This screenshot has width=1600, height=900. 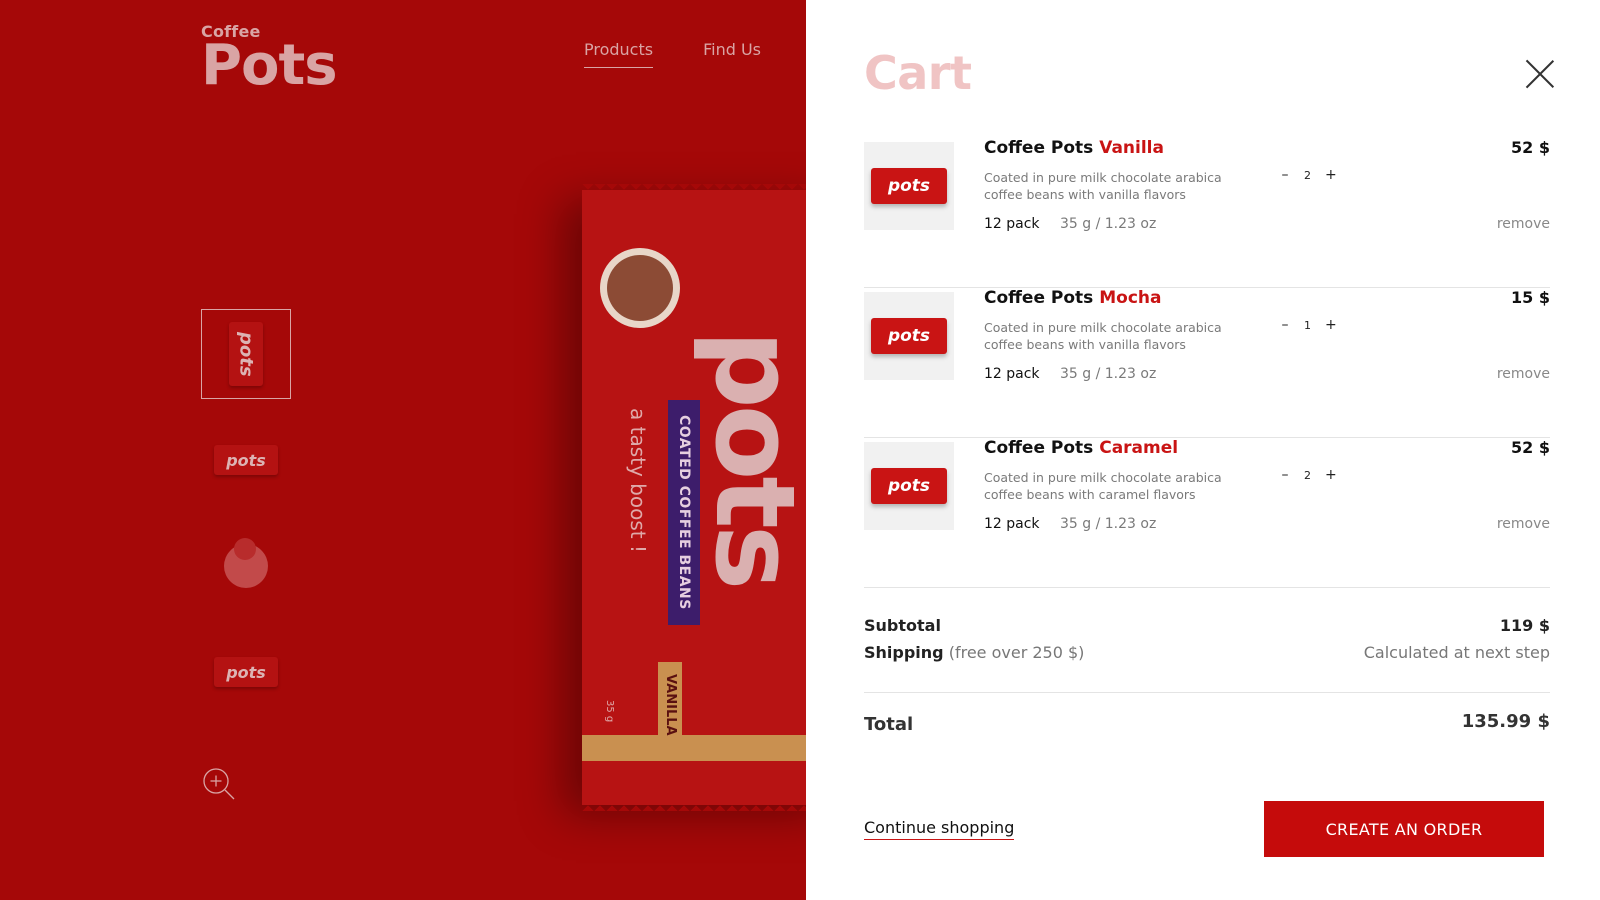 What do you see at coordinates (1131, 148) in the screenshot?
I see `product-flavor: Vanilla` at bounding box center [1131, 148].